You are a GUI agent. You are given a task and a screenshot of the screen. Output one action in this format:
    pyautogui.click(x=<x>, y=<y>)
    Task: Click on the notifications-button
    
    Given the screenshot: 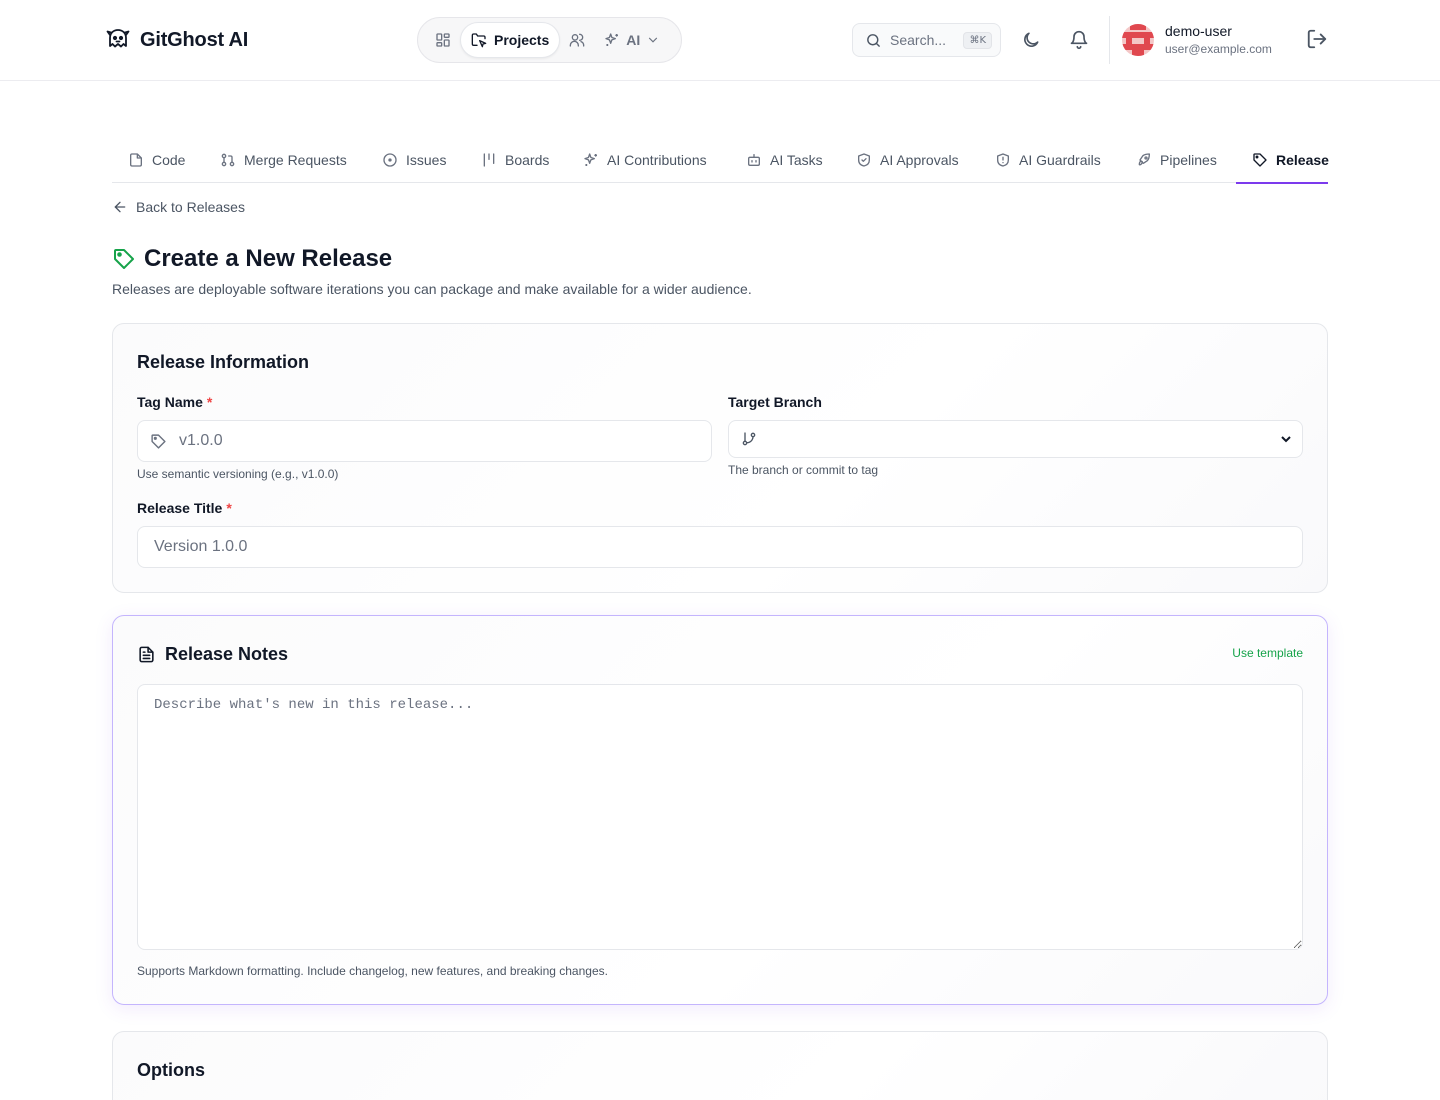 What is the action you would take?
    pyautogui.click(x=1079, y=40)
    